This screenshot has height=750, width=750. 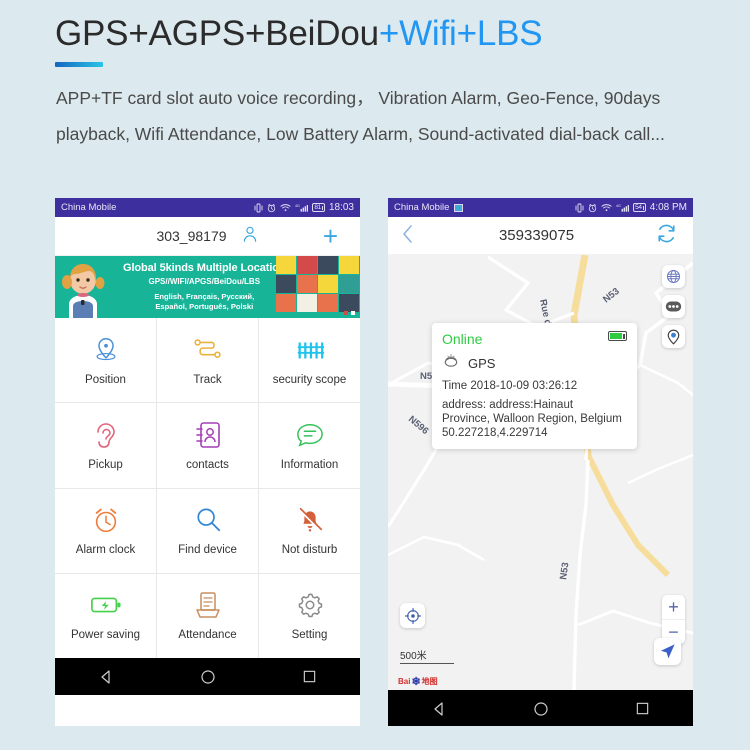 What do you see at coordinates (204, 268) in the screenshot?
I see `banner-line-1: Global 5kinds Multiple Location` at bounding box center [204, 268].